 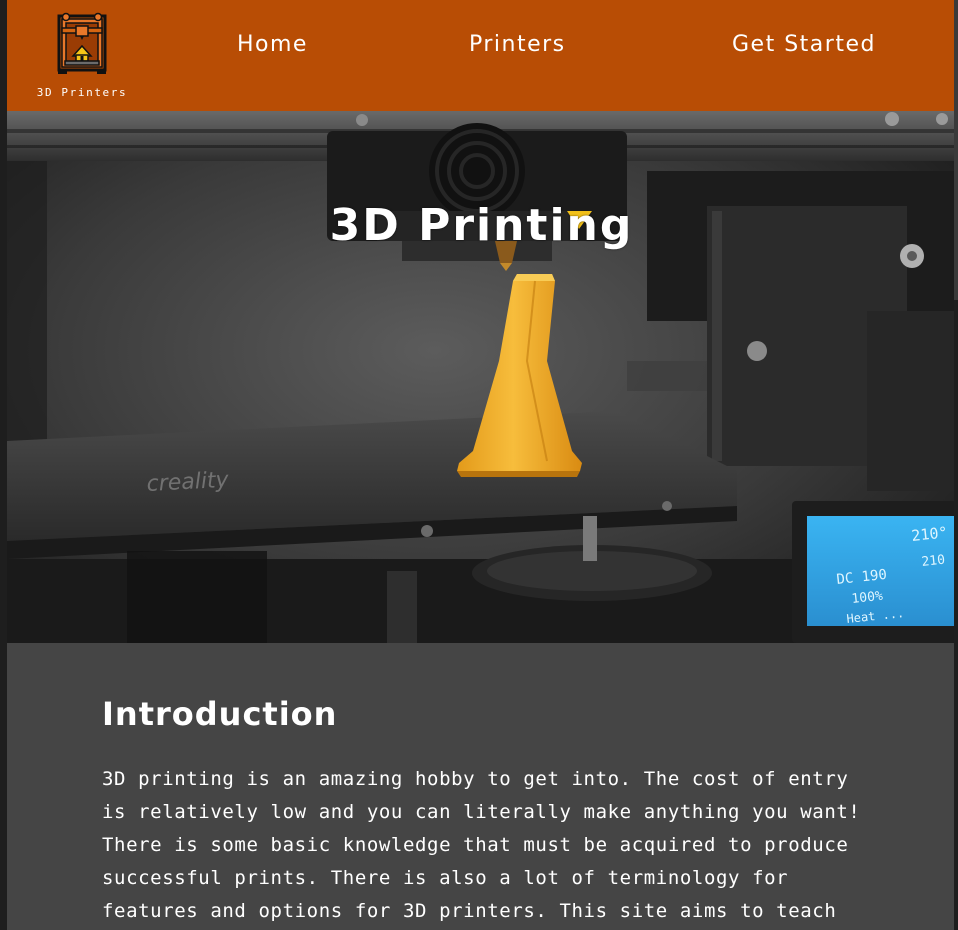 I want to click on navbar: 3D Printers Home Printers Get Started, so click(x=481, y=55).